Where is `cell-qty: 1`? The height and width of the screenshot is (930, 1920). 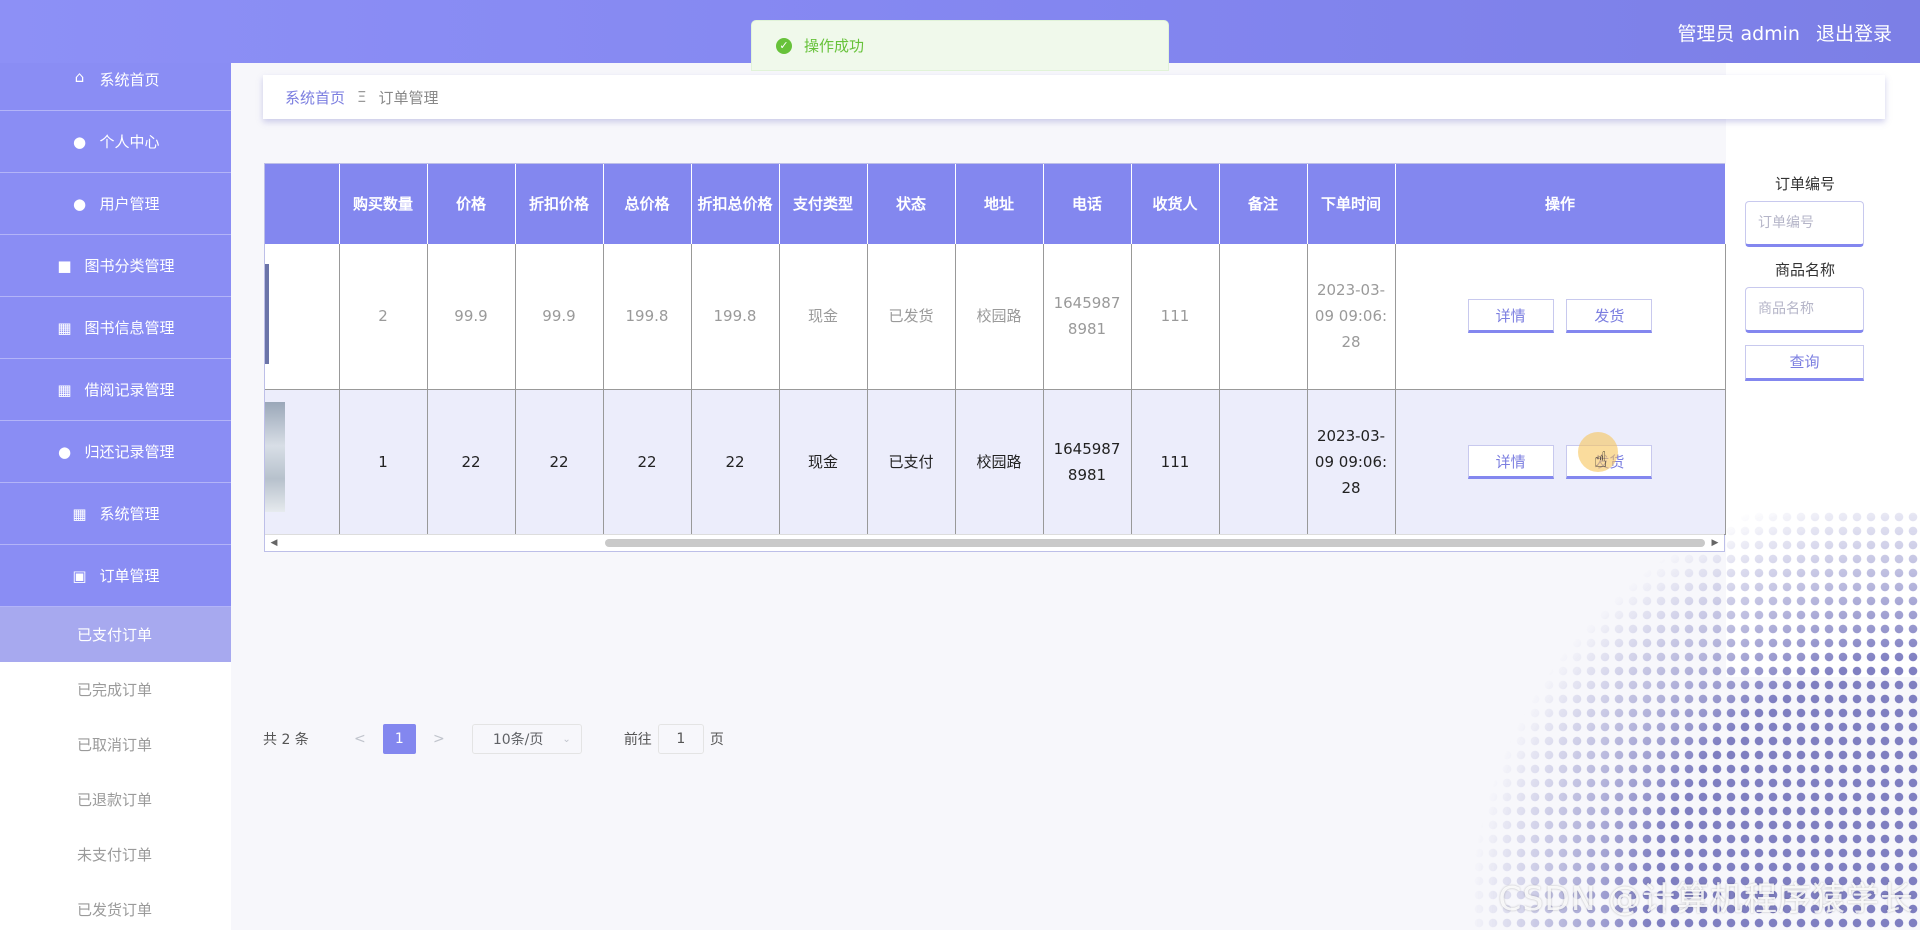
cell-qty: 1 is located at coordinates (383, 462).